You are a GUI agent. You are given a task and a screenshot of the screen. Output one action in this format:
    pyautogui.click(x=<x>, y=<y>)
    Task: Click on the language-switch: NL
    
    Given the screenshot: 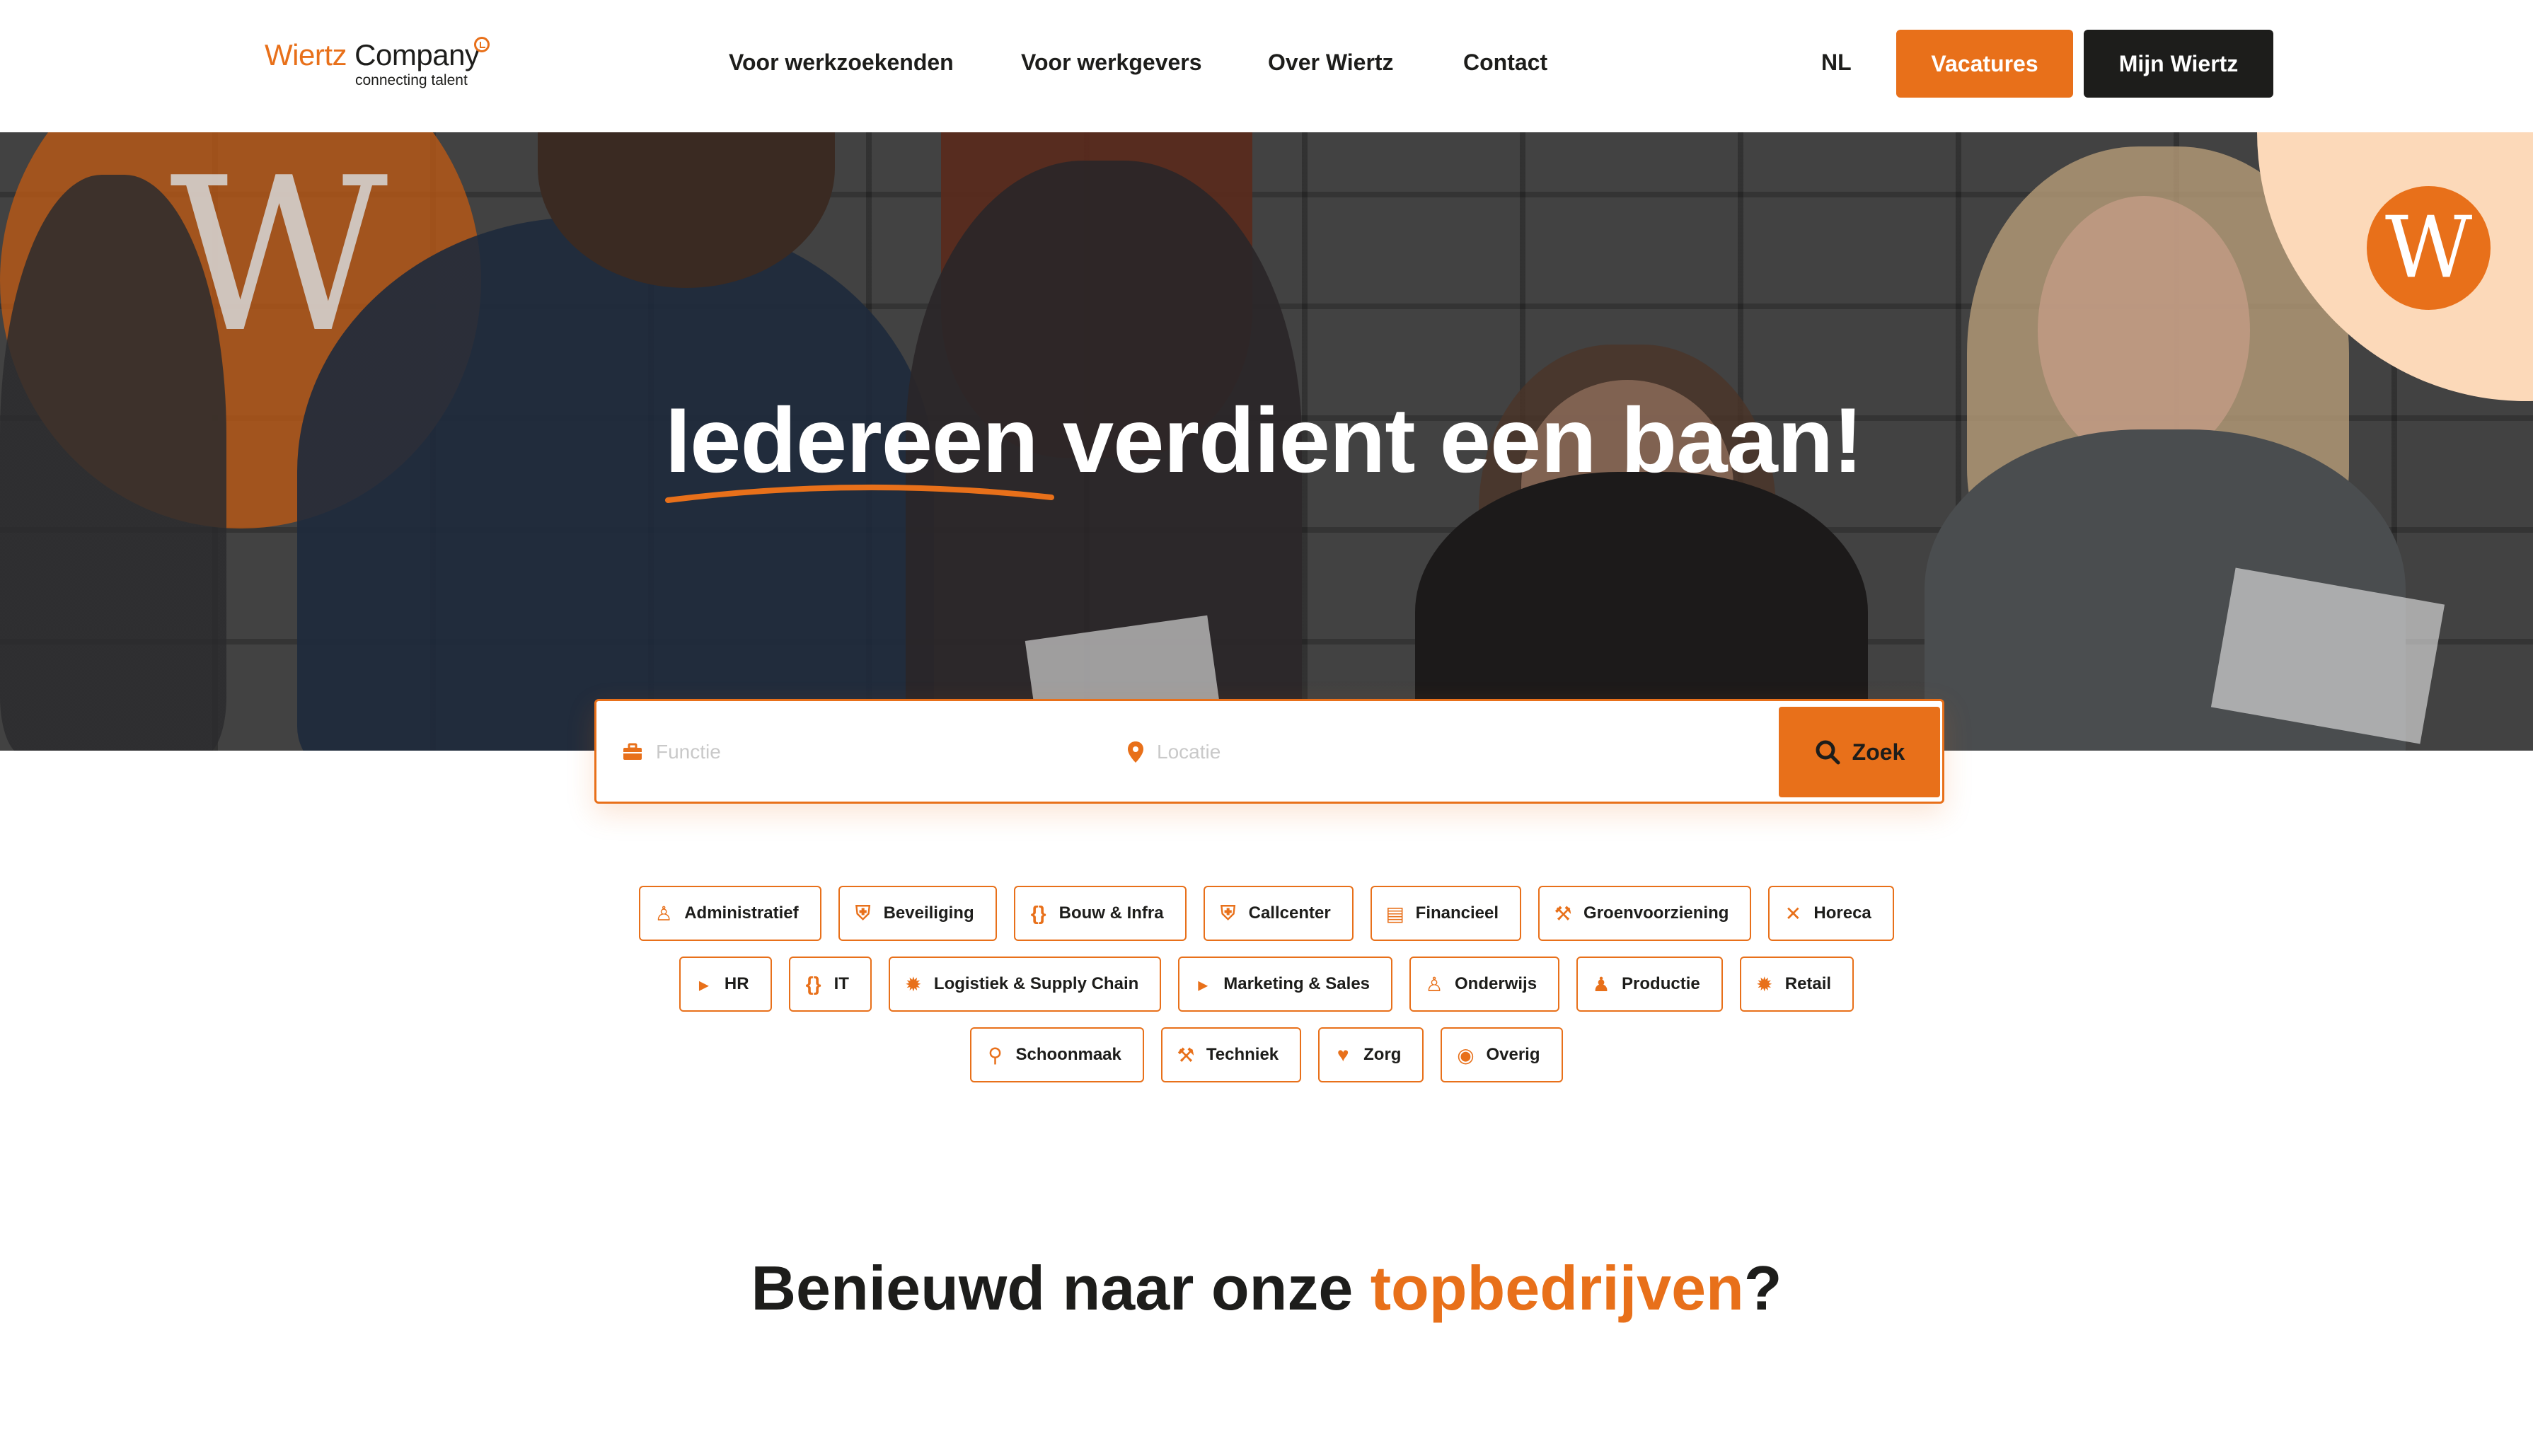 What is the action you would take?
    pyautogui.click(x=1837, y=63)
    